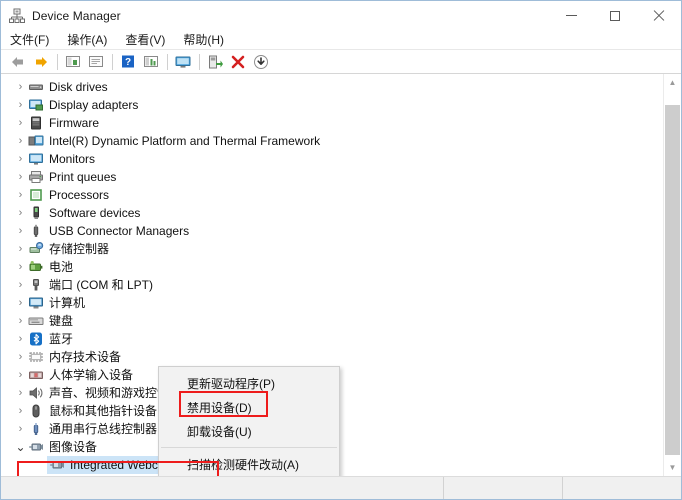 Image resolution: width=682 pixels, height=500 pixels. What do you see at coordinates (95, 213) in the screenshot?
I see `tree-row-label: Software devices` at bounding box center [95, 213].